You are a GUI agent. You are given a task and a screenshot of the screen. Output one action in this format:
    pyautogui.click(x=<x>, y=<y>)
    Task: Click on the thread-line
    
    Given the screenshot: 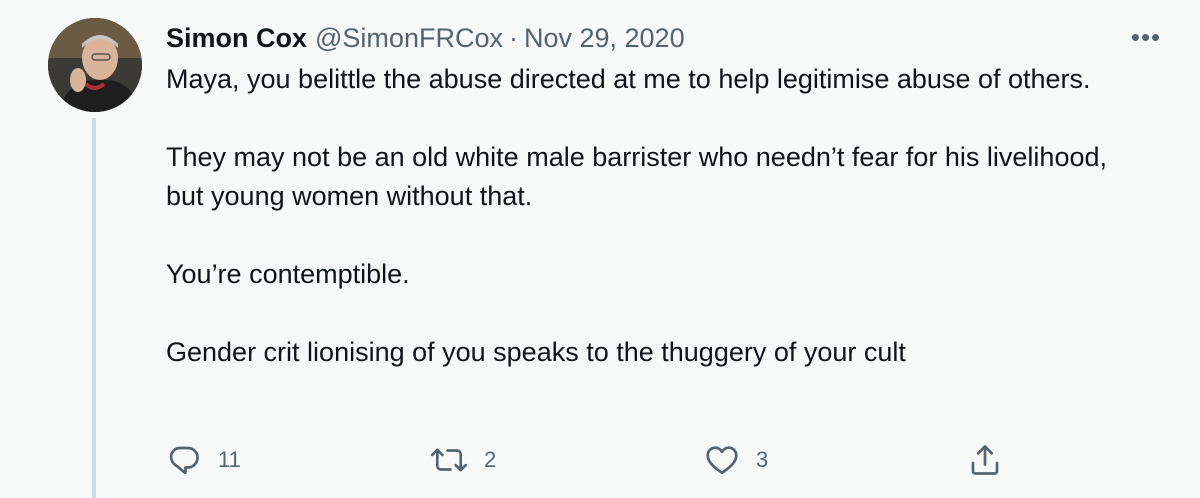 What is the action you would take?
    pyautogui.click(x=94, y=308)
    